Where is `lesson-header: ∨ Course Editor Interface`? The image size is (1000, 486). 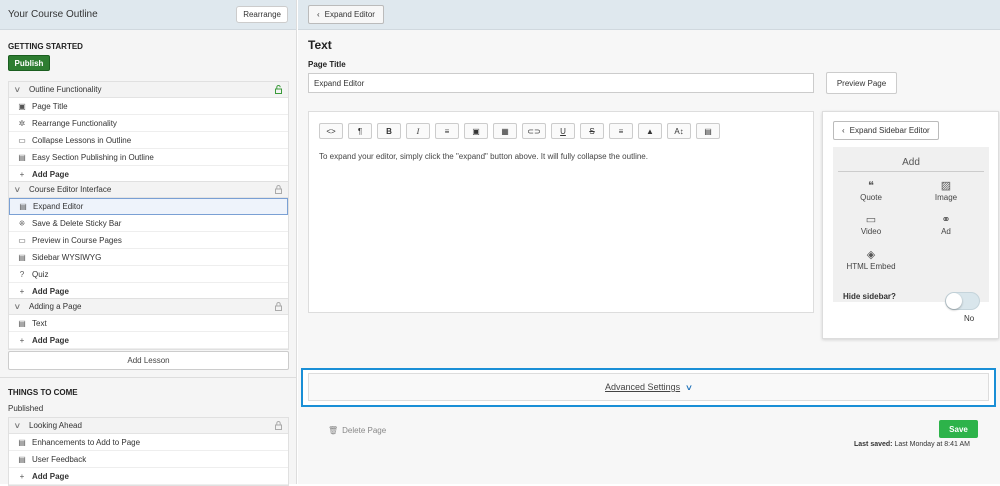 lesson-header: ∨ Course Editor Interface is located at coordinates (148, 190).